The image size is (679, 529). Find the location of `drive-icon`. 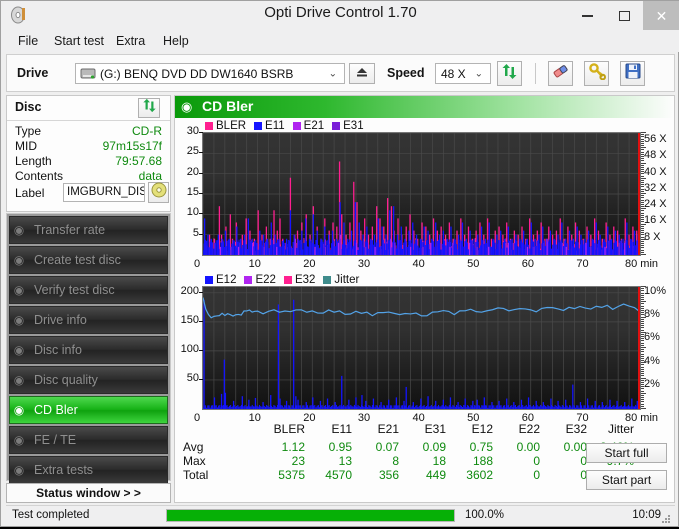

drive-icon is located at coordinates (88, 75).